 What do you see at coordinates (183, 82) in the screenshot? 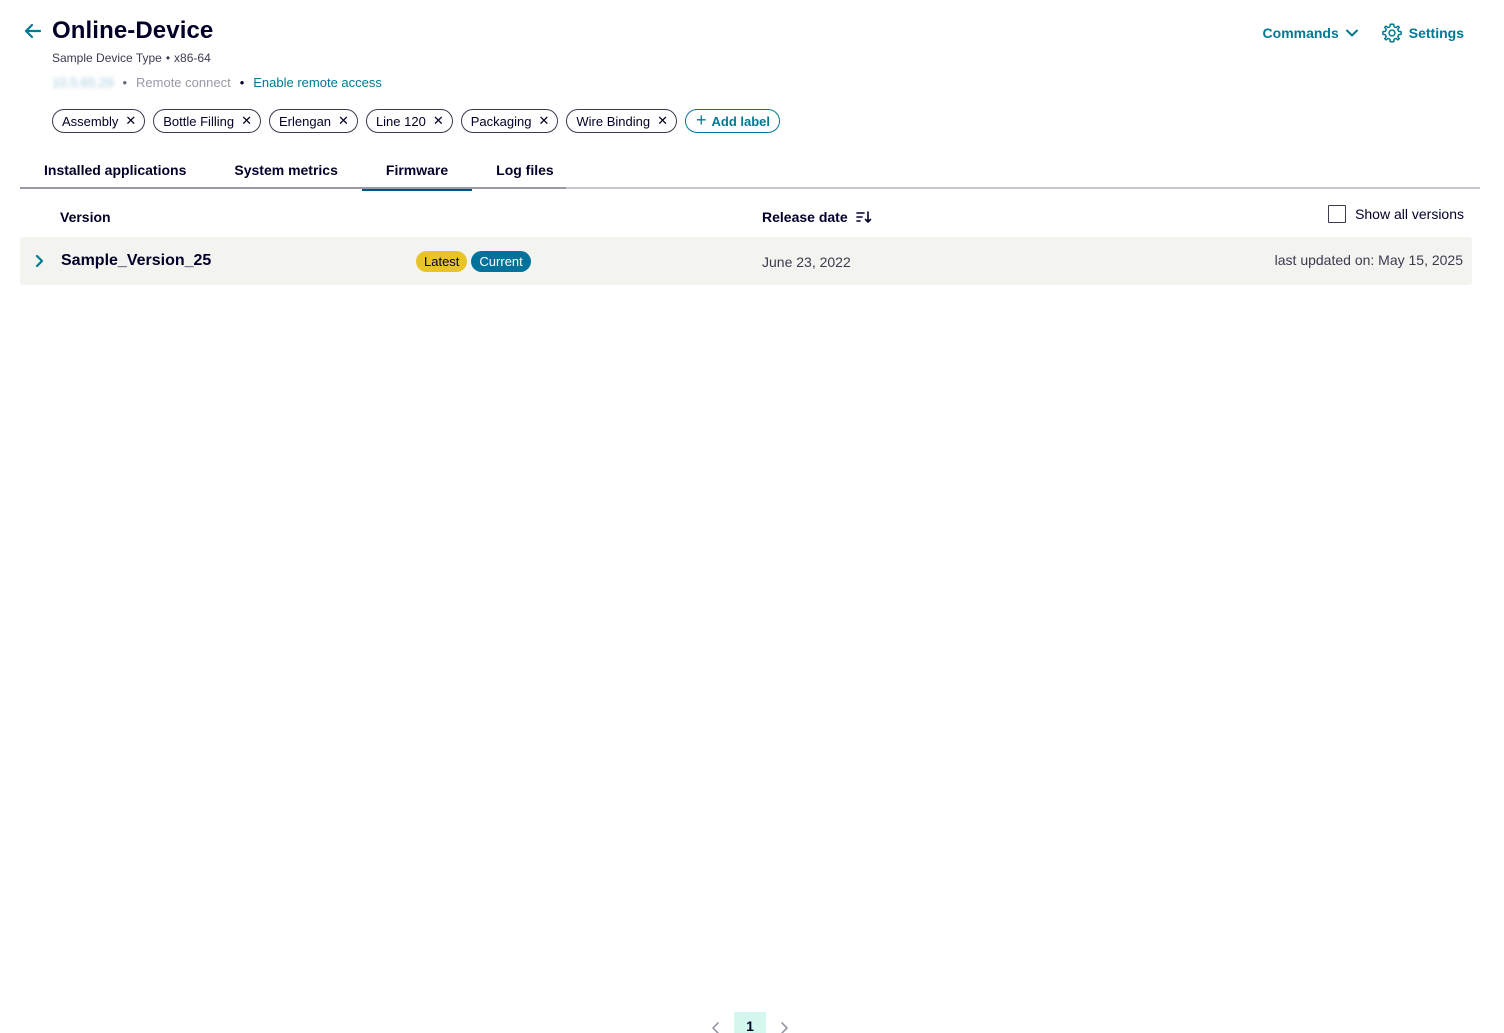
I see `remote-connect-link: Remote connect` at bounding box center [183, 82].